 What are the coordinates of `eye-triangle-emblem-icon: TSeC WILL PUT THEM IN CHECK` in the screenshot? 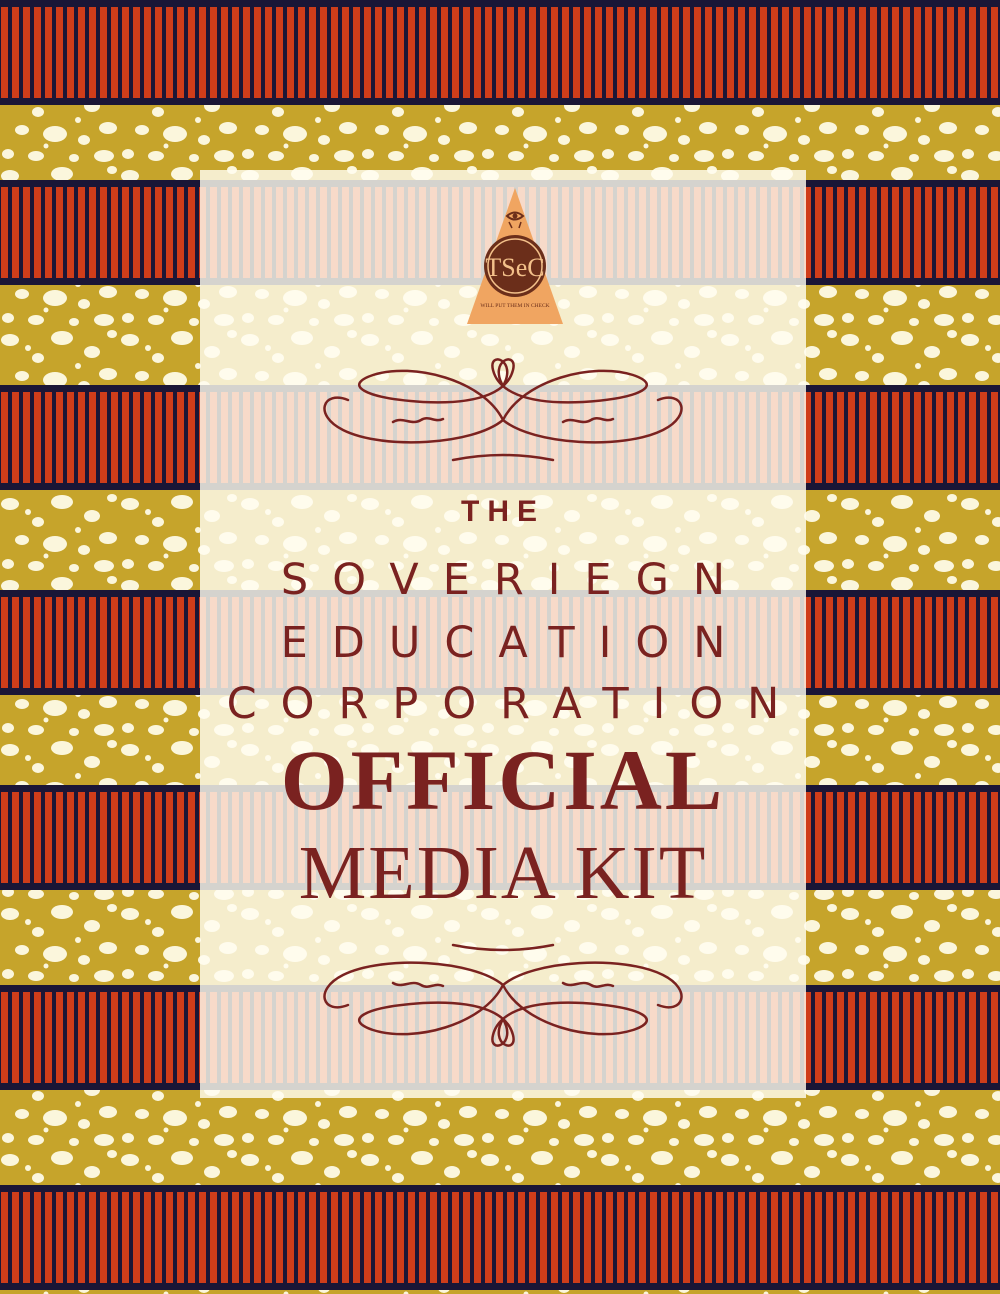 It's located at (515, 256).